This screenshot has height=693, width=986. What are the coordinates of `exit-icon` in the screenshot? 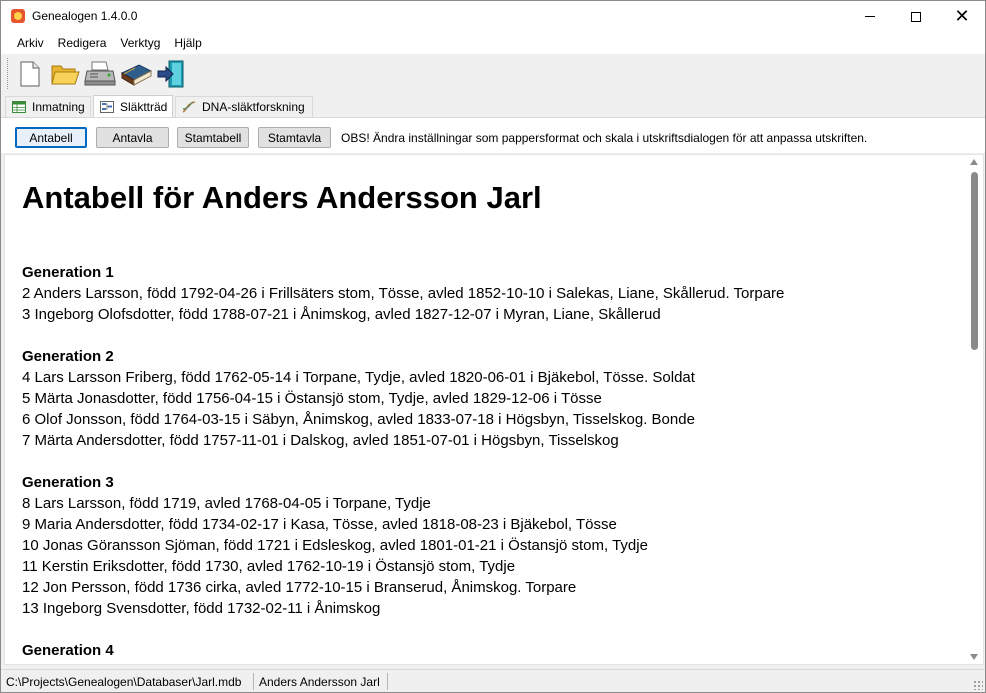 It's located at (170, 74).